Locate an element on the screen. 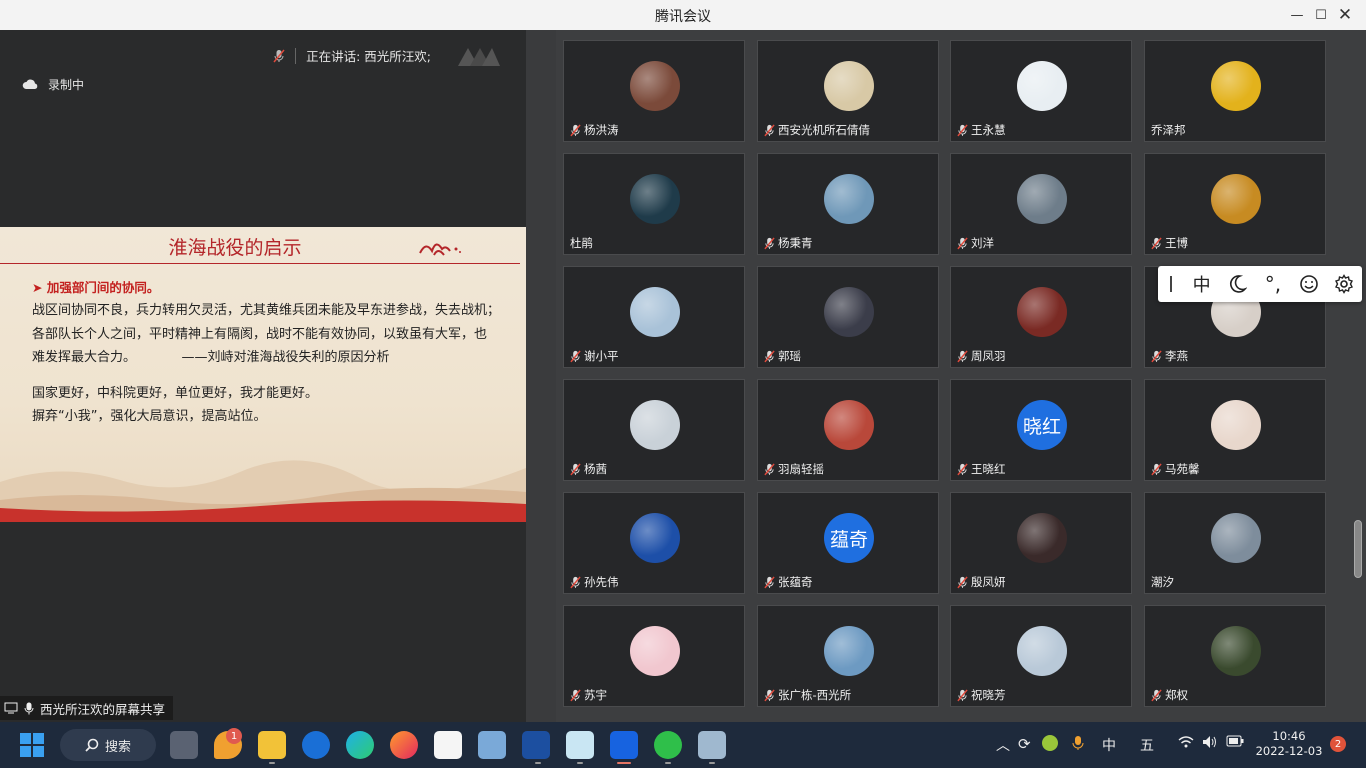 The image size is (1366, 768). taskbar-clock: 10:46 2022-12-03 is located at coordinates (1289, 744).